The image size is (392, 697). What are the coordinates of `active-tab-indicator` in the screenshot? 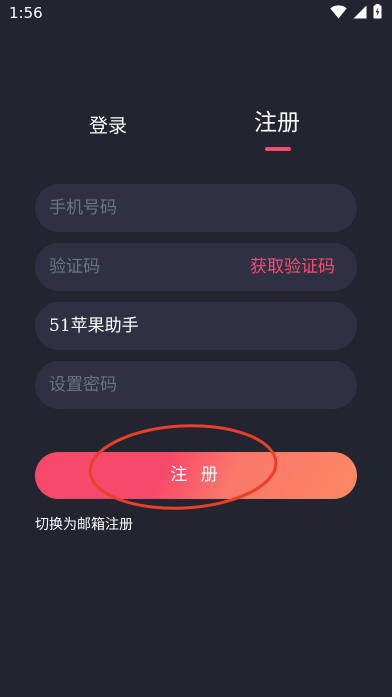 It's located at (278, 149).